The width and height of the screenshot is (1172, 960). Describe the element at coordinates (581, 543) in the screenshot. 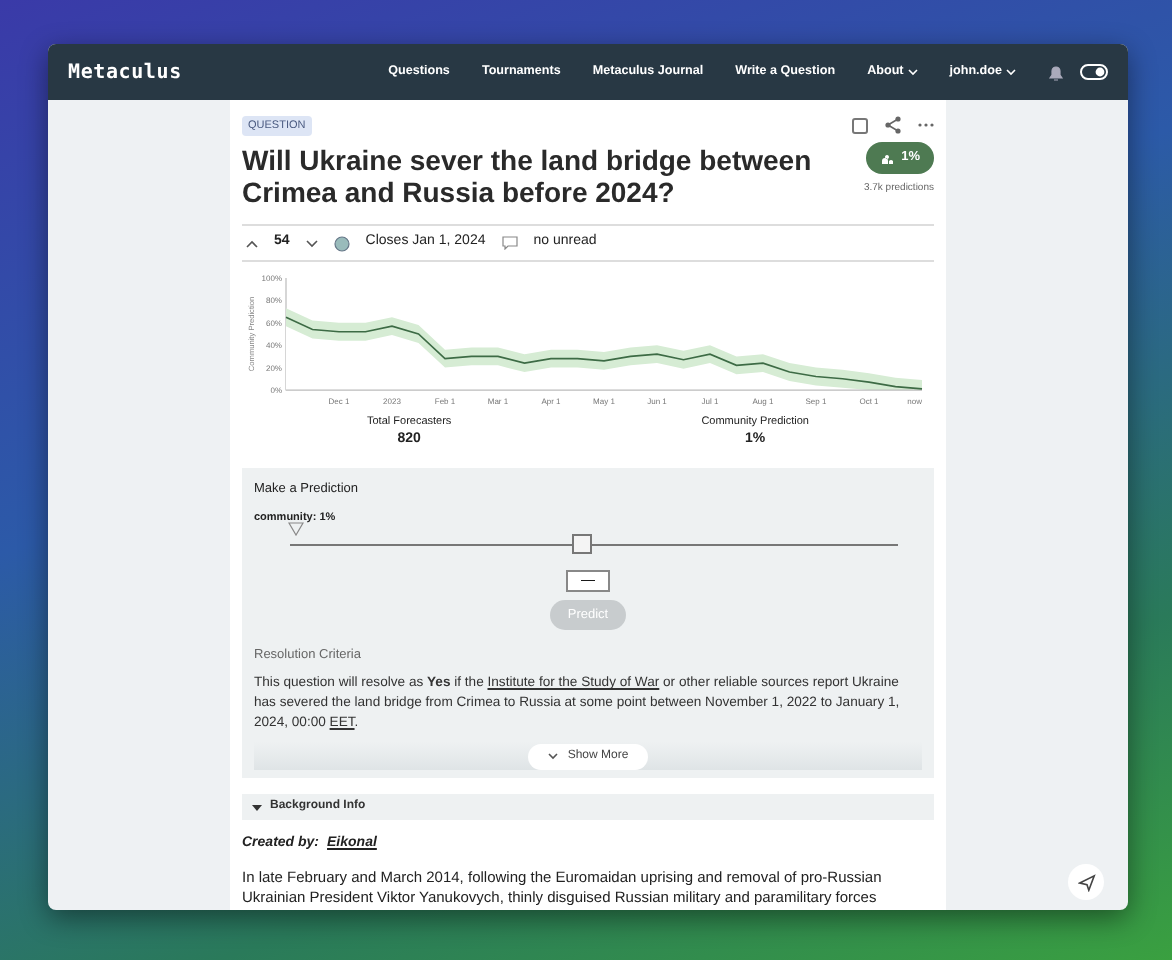

I see `slider-thumb` at that location.